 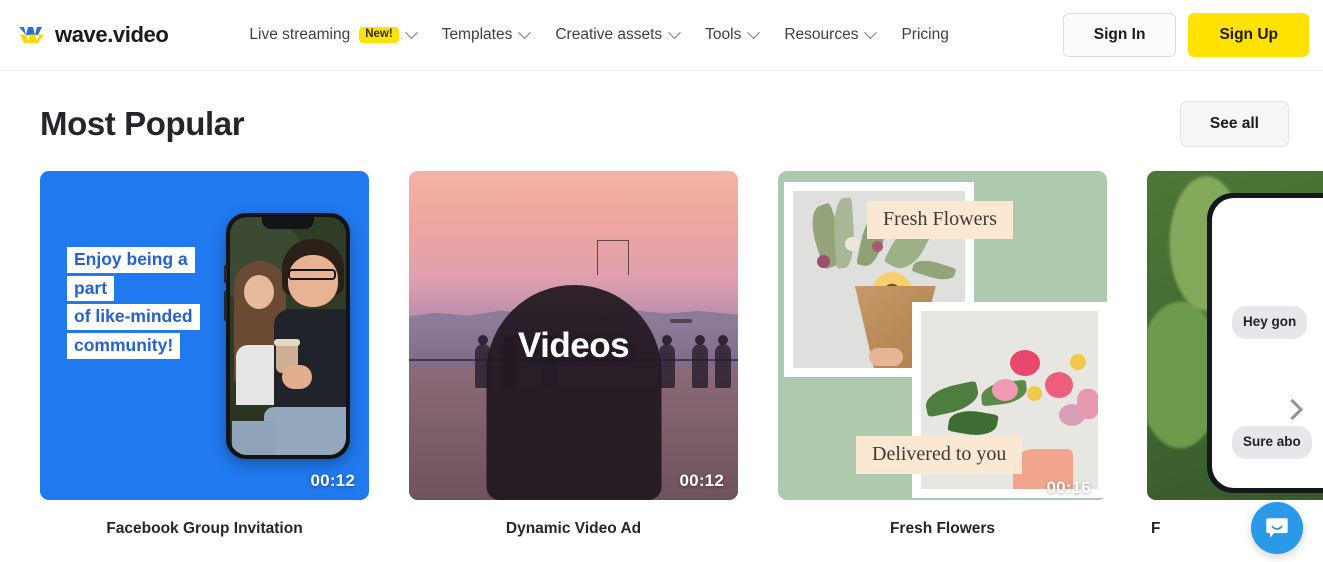 I want to click on banner-title-top: Fresh Flowers, so click(x=940, y=220).